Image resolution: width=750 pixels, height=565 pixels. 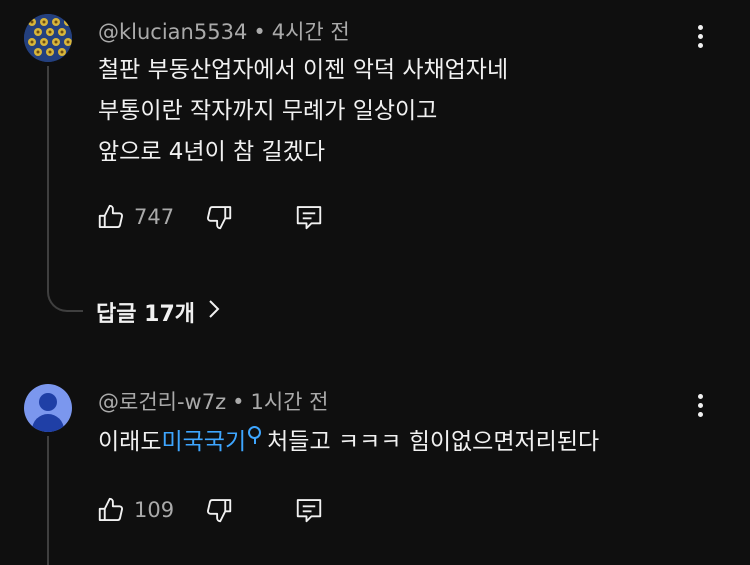 I want to click on comment-text-before: 이래도, so click(x=130, y=442).